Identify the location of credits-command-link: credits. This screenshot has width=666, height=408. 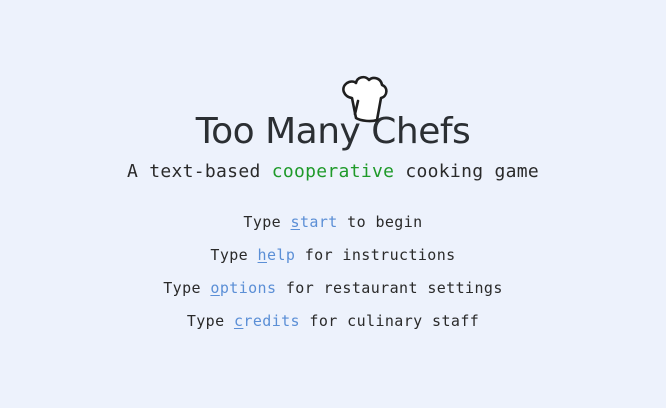
(267, 321).